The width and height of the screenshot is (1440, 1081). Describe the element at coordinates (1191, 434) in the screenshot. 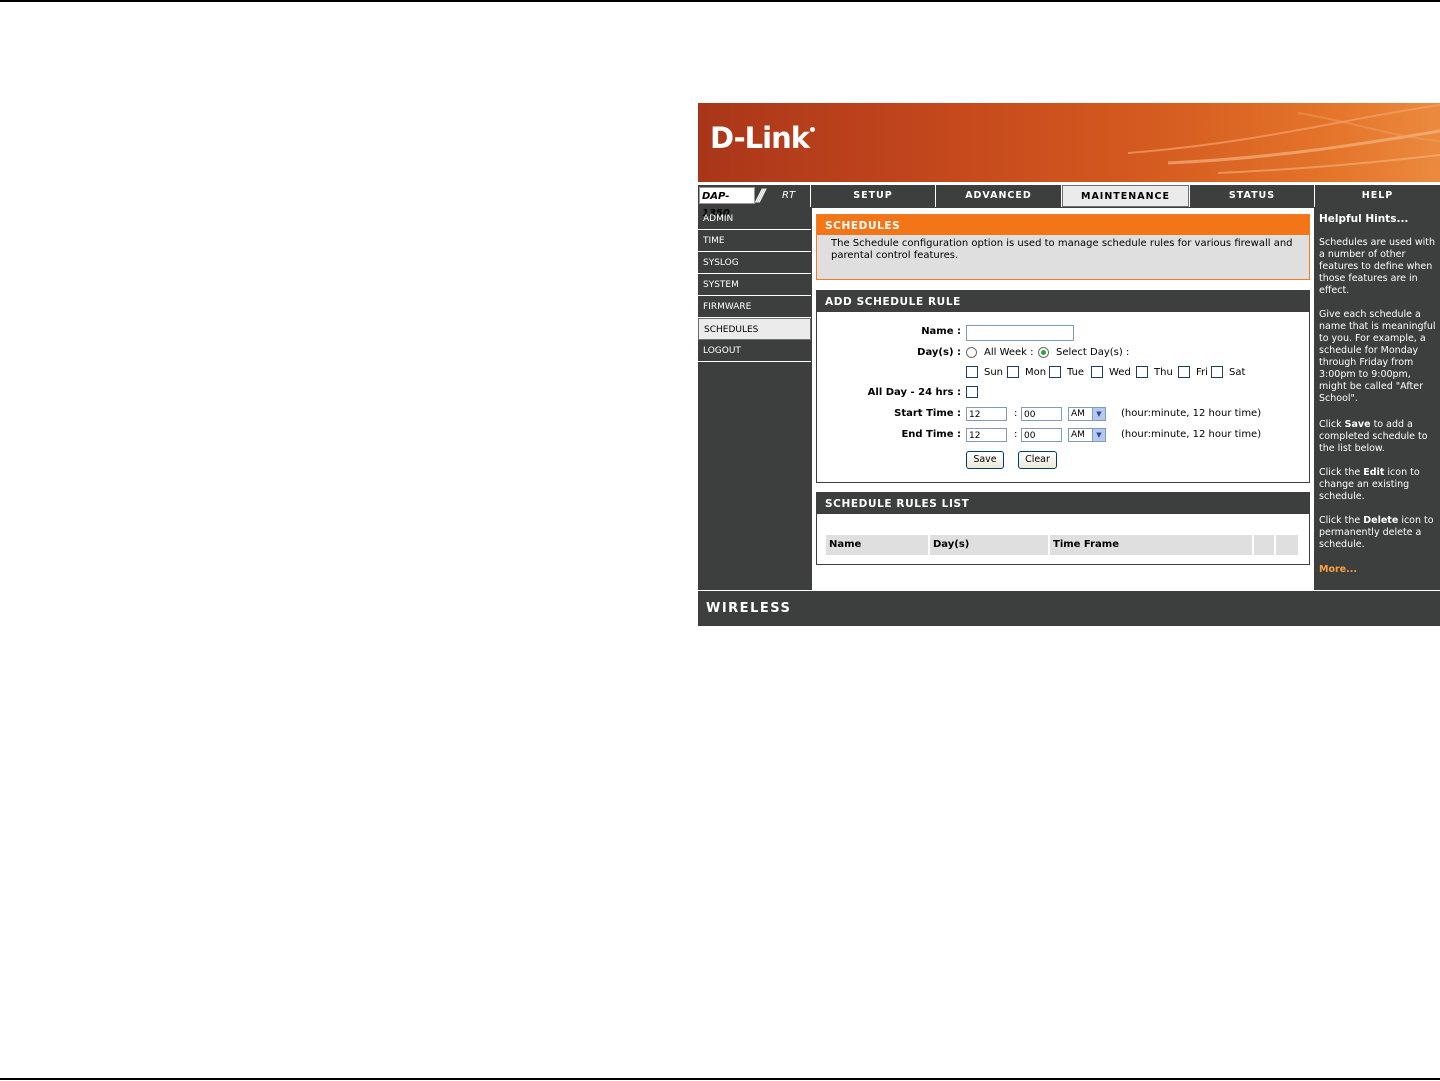

I see `end-time-hint: (hour:minute, 12 hour time)` at that location.